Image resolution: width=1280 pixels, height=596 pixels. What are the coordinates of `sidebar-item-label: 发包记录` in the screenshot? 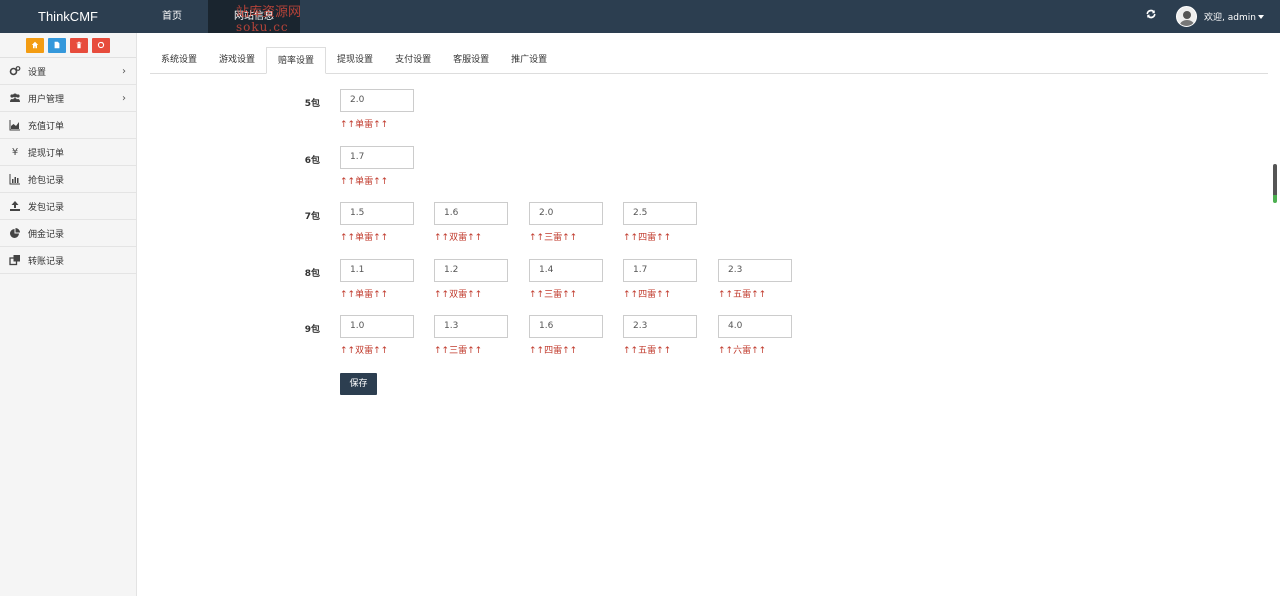 It's located at (46, 207).